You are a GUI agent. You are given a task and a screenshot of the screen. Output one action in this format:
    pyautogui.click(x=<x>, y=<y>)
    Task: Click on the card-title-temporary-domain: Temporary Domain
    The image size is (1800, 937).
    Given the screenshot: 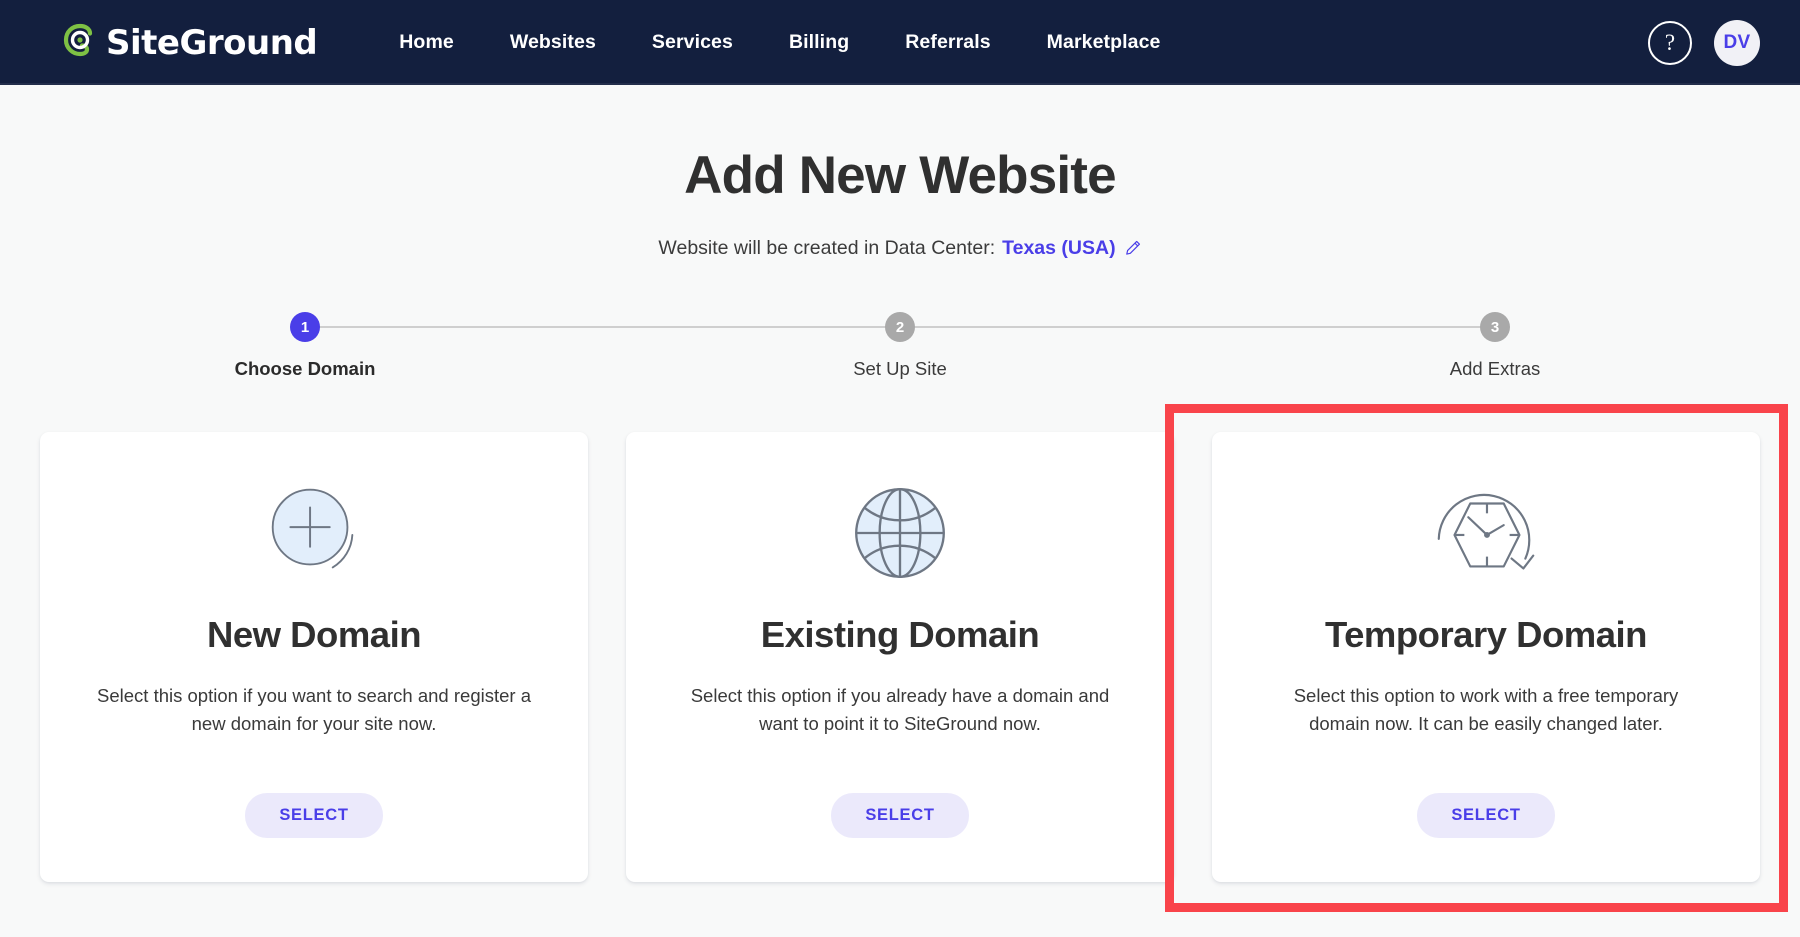 What is the action you would take?
    pyautogui.click(x=1486, y=635)
    